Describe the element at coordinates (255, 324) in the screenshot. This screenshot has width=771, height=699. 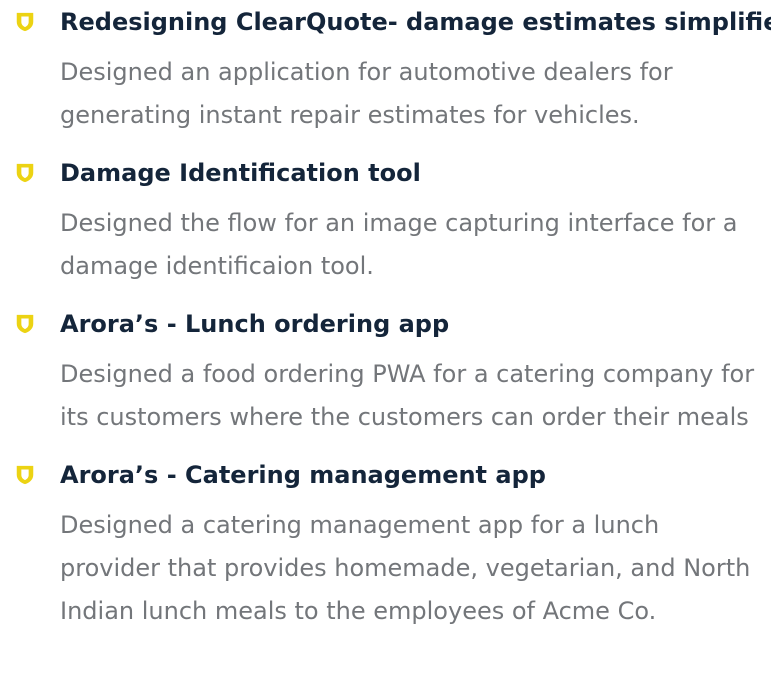
I see `project-title: Arora’s - Lunch ordering app` at that location.